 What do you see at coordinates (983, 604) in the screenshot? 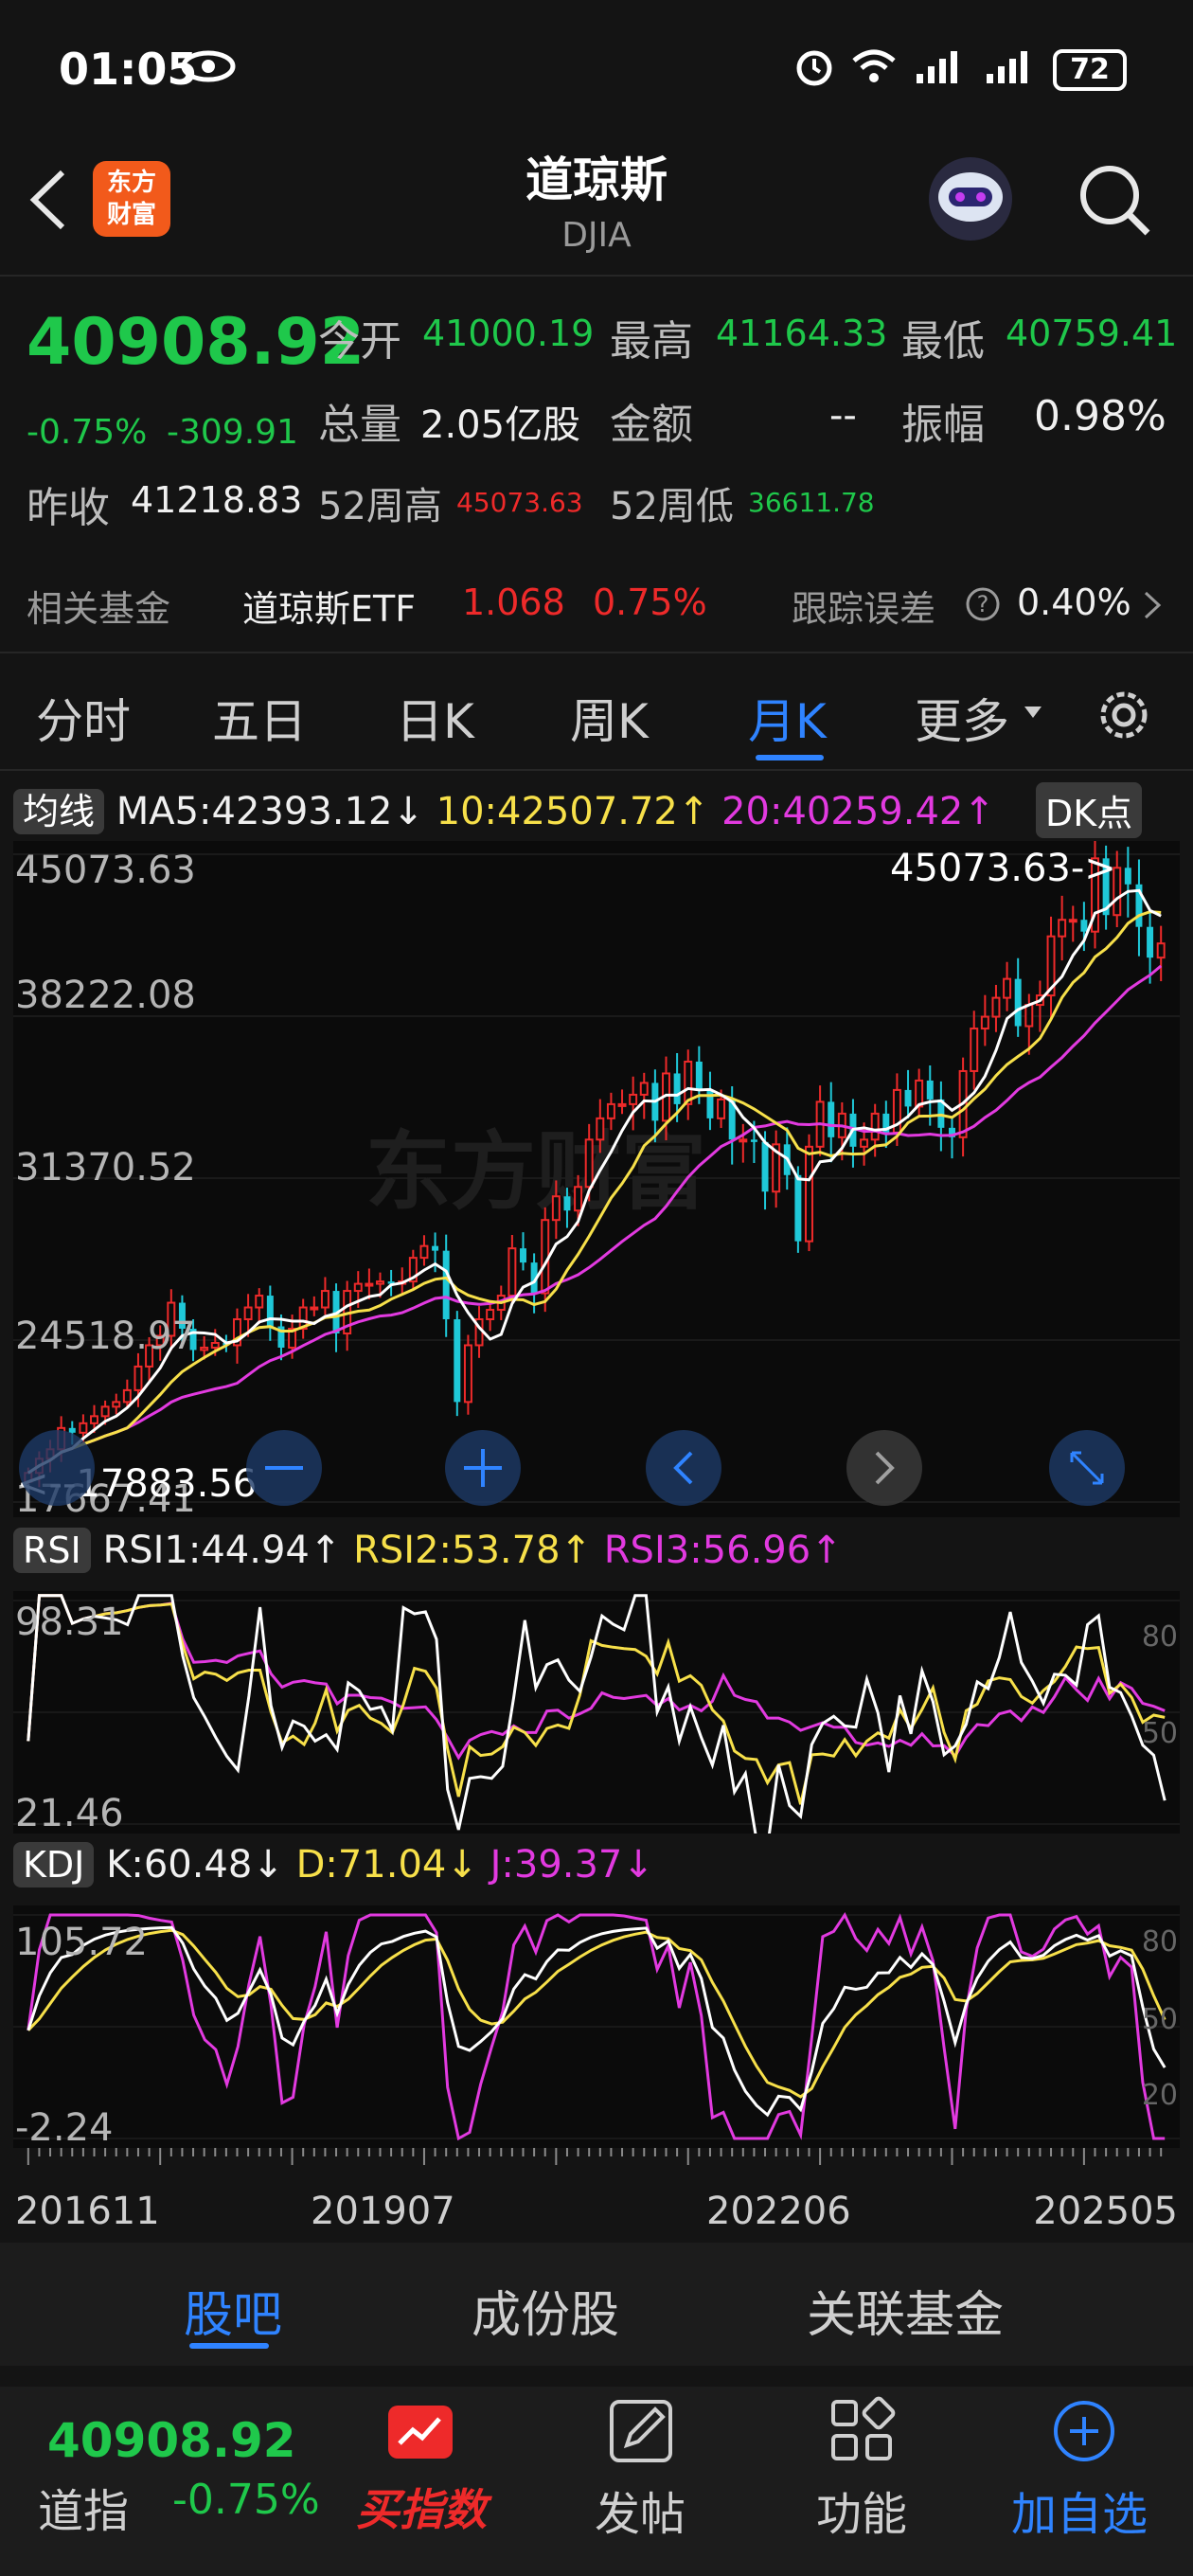
I see `help-icon: ?` at bounding box center [983, 604].